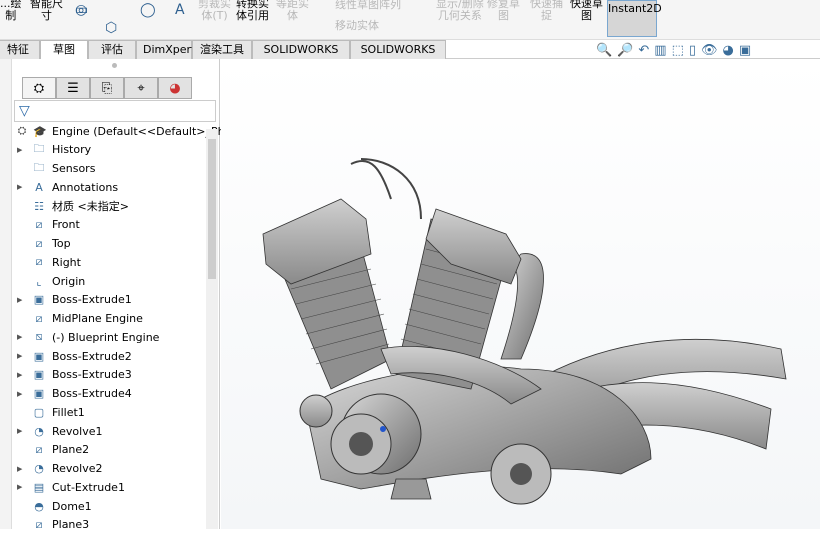 The height and width of the screenshot is (534, 820). Describe the element at coordinates (92, 393) in the screenshot. I see `tree-item-label: Boss-Extrude4` at that location.